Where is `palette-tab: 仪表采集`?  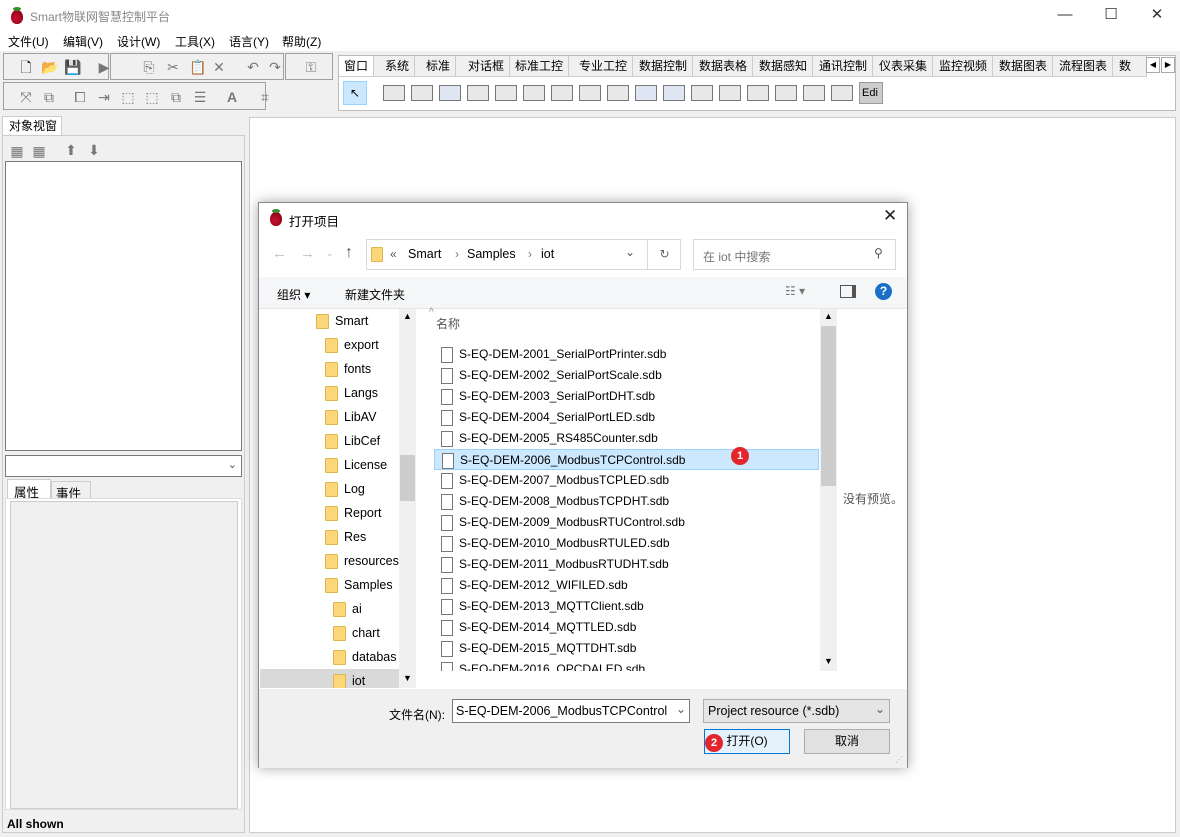
palette-tab: 仪表采集 is located at coordinates (904, 66).